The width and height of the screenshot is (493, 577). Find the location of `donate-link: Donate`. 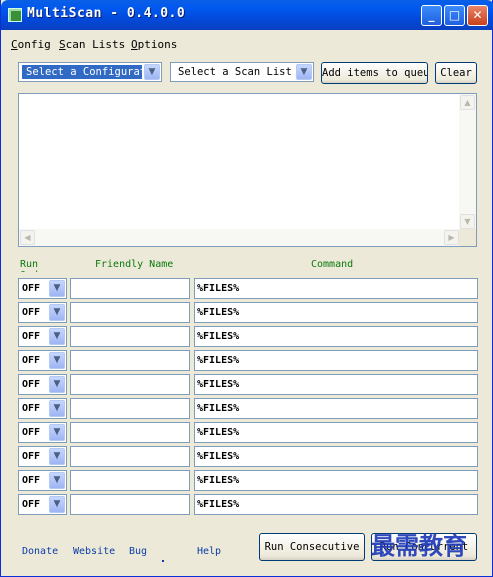

donate-link: Donate is located at coordinates (40, 551).